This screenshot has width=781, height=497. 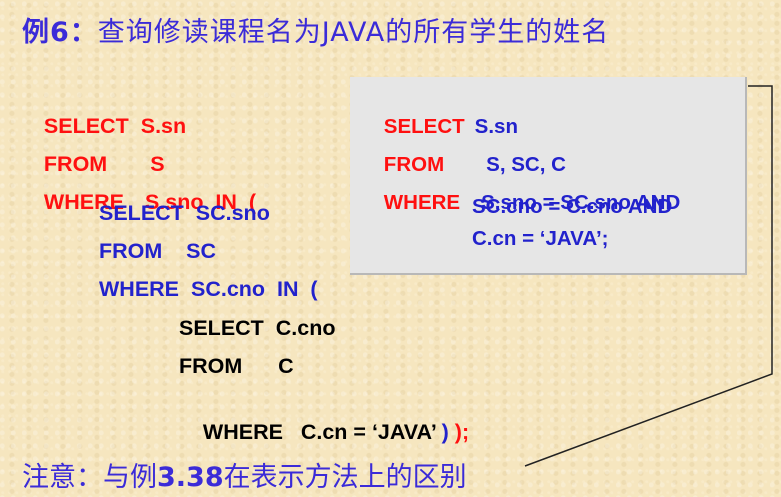 What do you see at coordinates (345, 477) in the screenshot?
I see `note-suffix: 在表示方法上的区别` at bounding box center [345, 477].